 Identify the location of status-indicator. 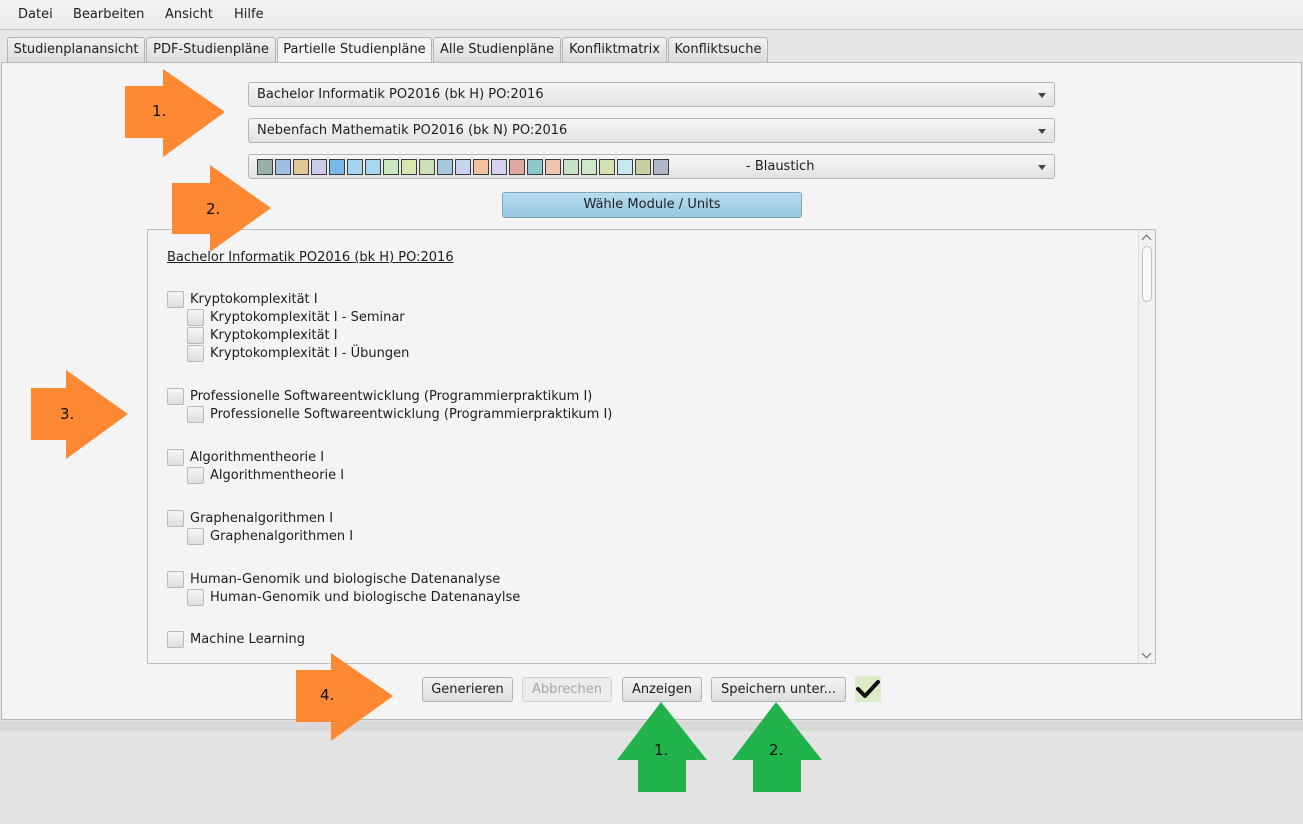
(868, 689).